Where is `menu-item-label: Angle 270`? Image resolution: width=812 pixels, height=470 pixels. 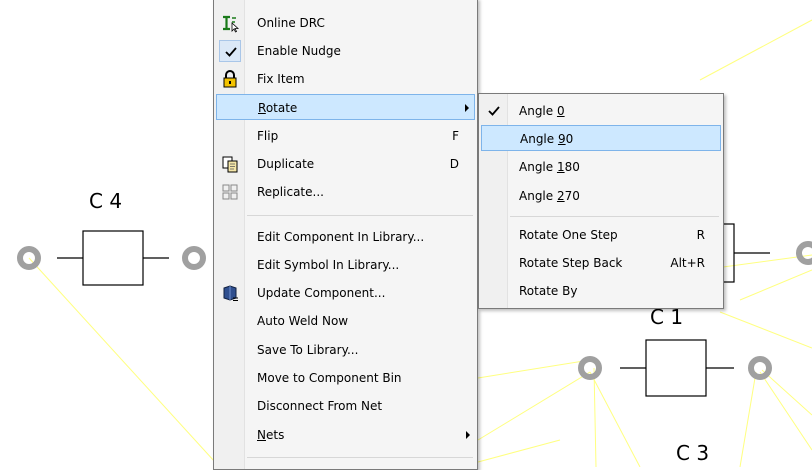 menu-item-label: Angle 270 is located at coordinates (549, 196).